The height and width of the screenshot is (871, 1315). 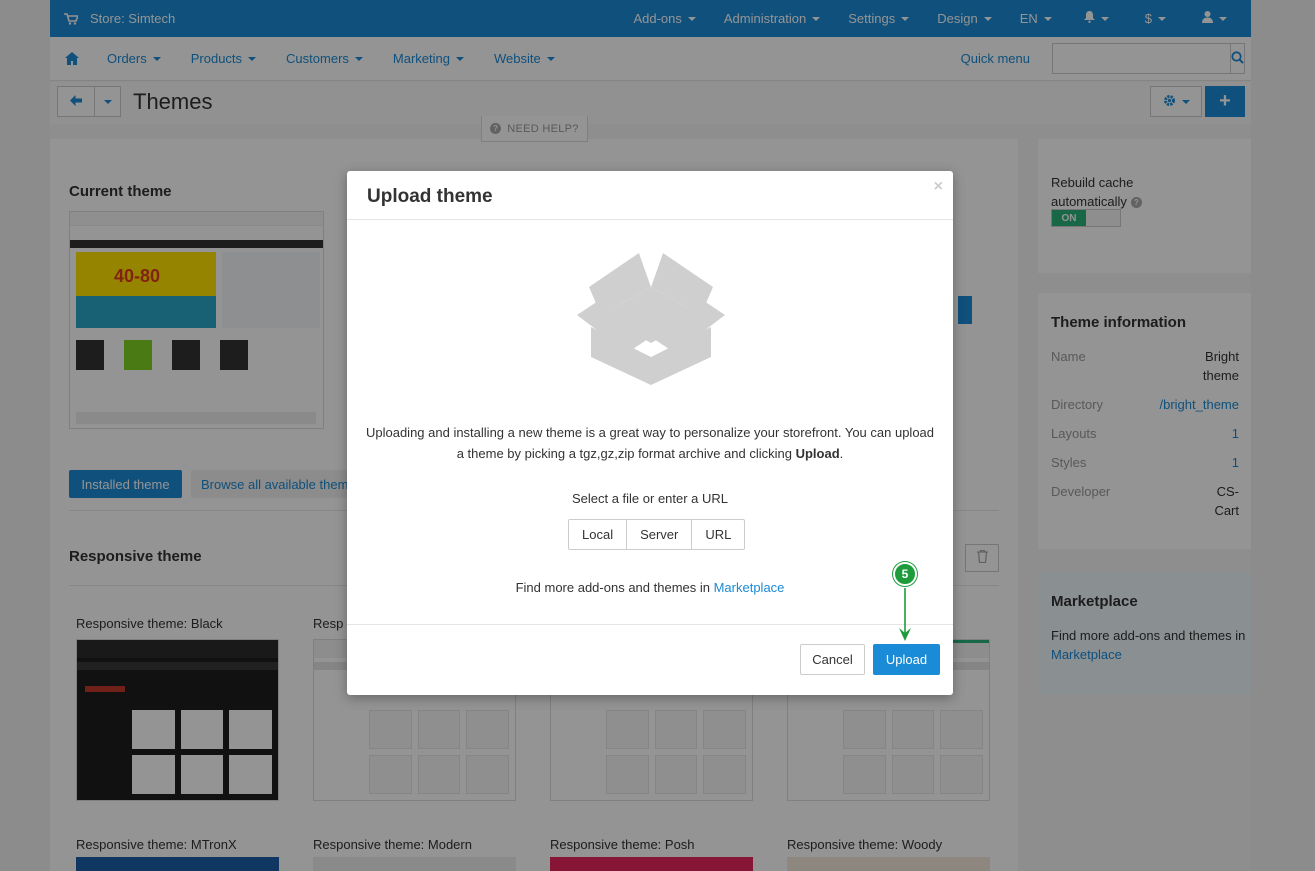 What do you see at coordinates (651, 315) in the screenshot?
I see `box-icon` at bounding box center [651, 315].